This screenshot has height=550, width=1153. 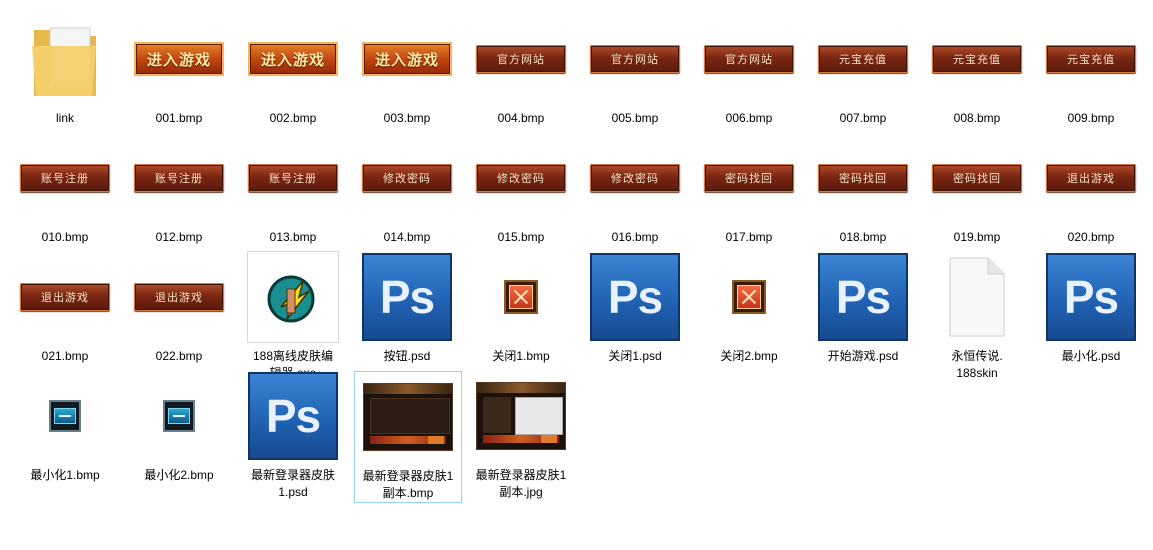 I want to click on file-name-label: 018.bmp, so click(x=863, y=237).